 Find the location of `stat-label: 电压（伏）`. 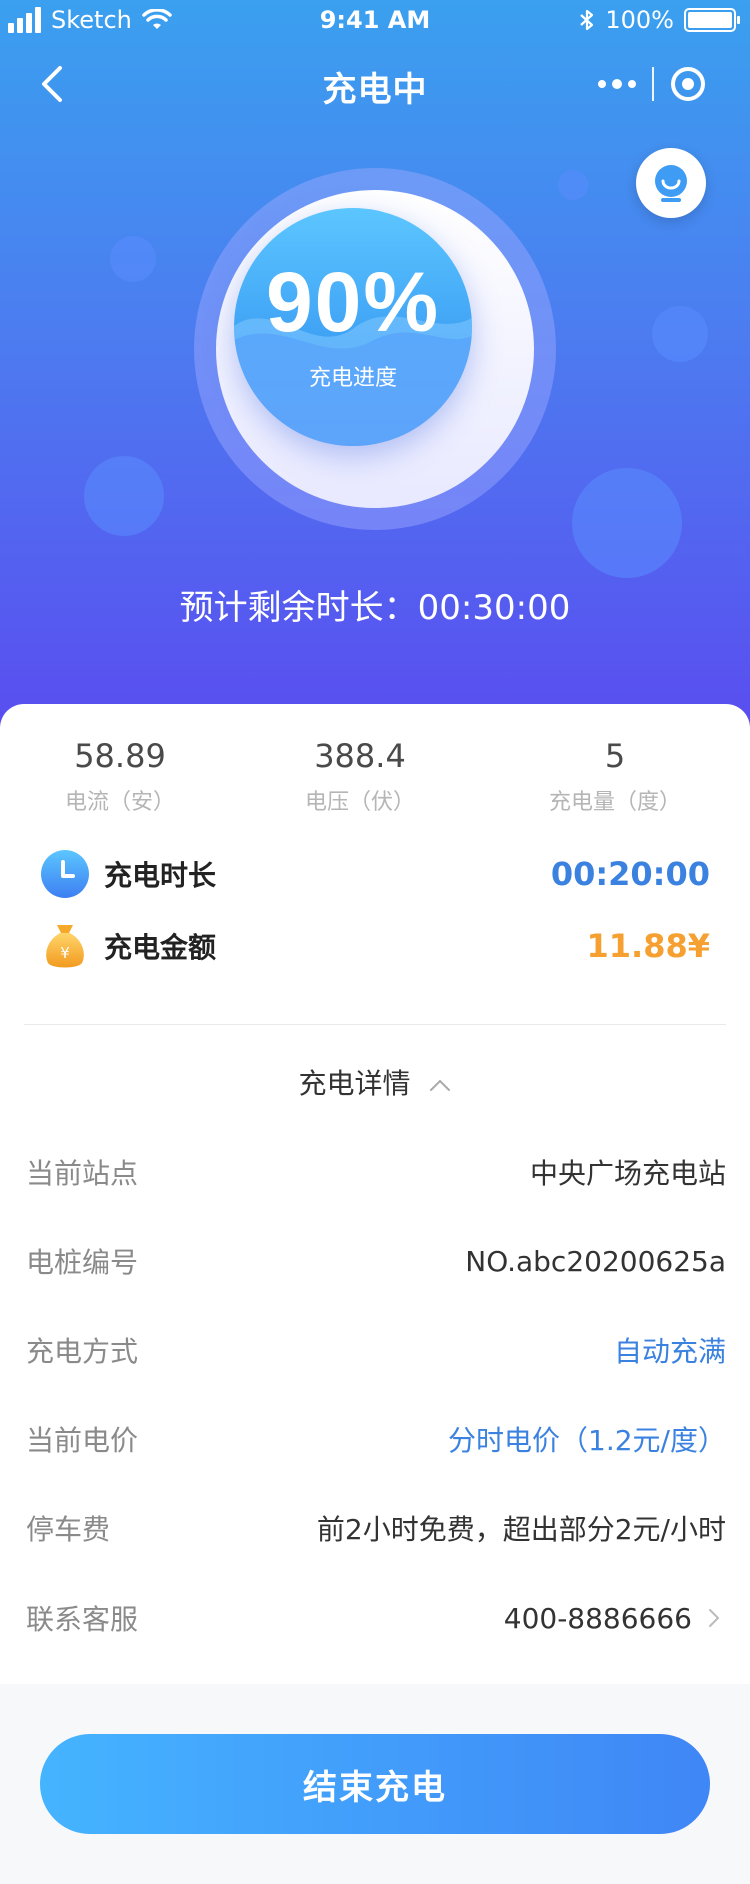

stat-label: 电压（伏） is located at coordinates (359, 802).